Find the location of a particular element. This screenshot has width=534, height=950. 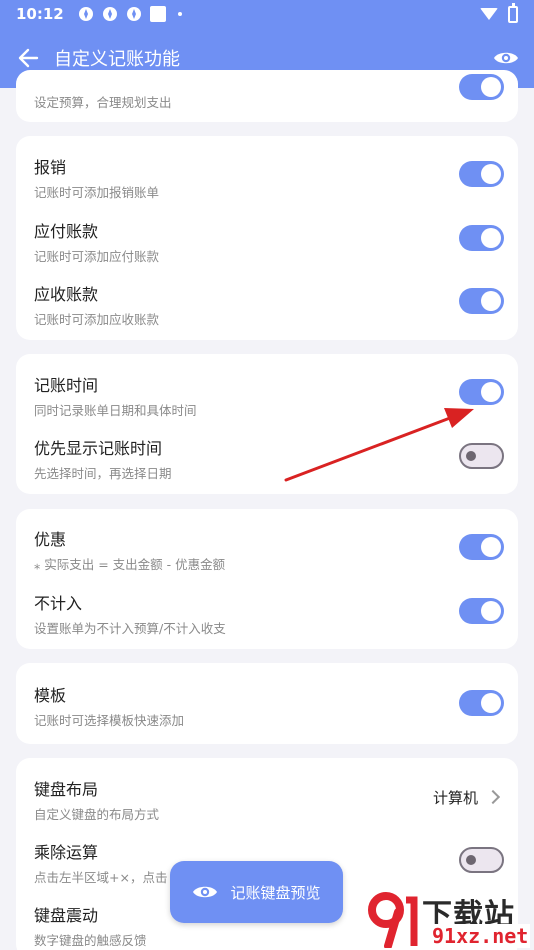

square-icon is located at coordinates (157, 14).